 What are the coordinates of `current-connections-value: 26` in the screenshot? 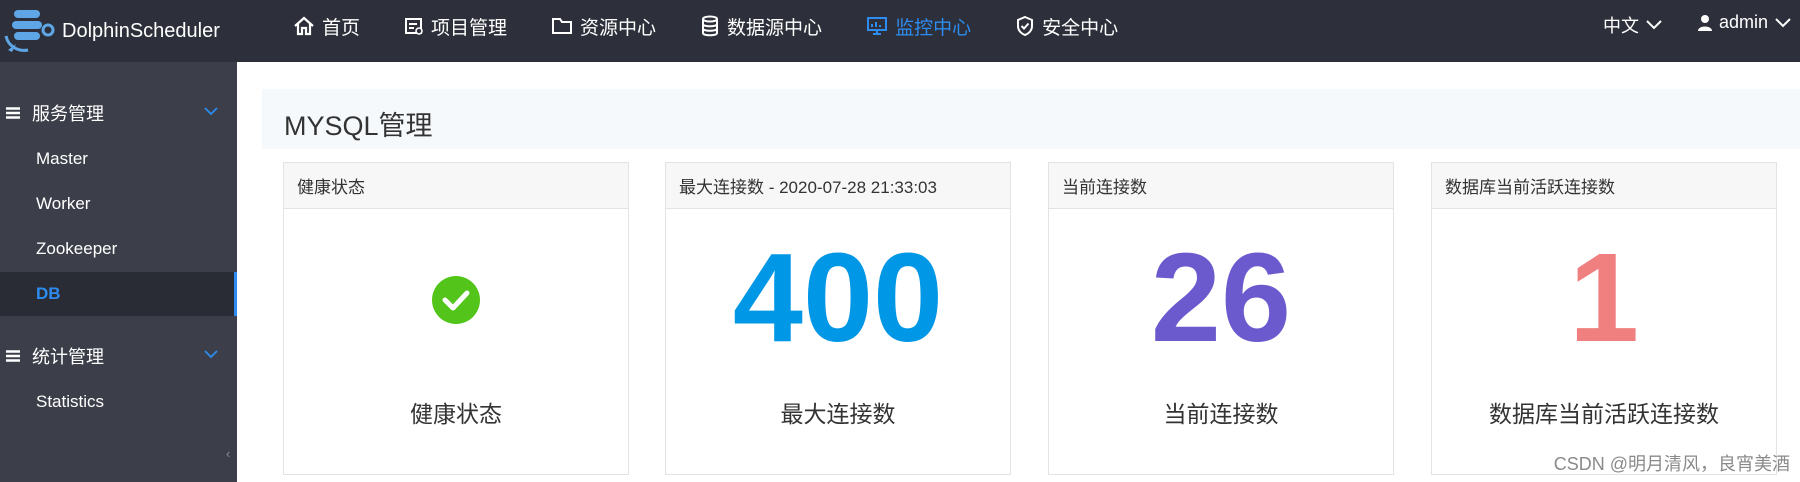 It's located at (1221, 297).